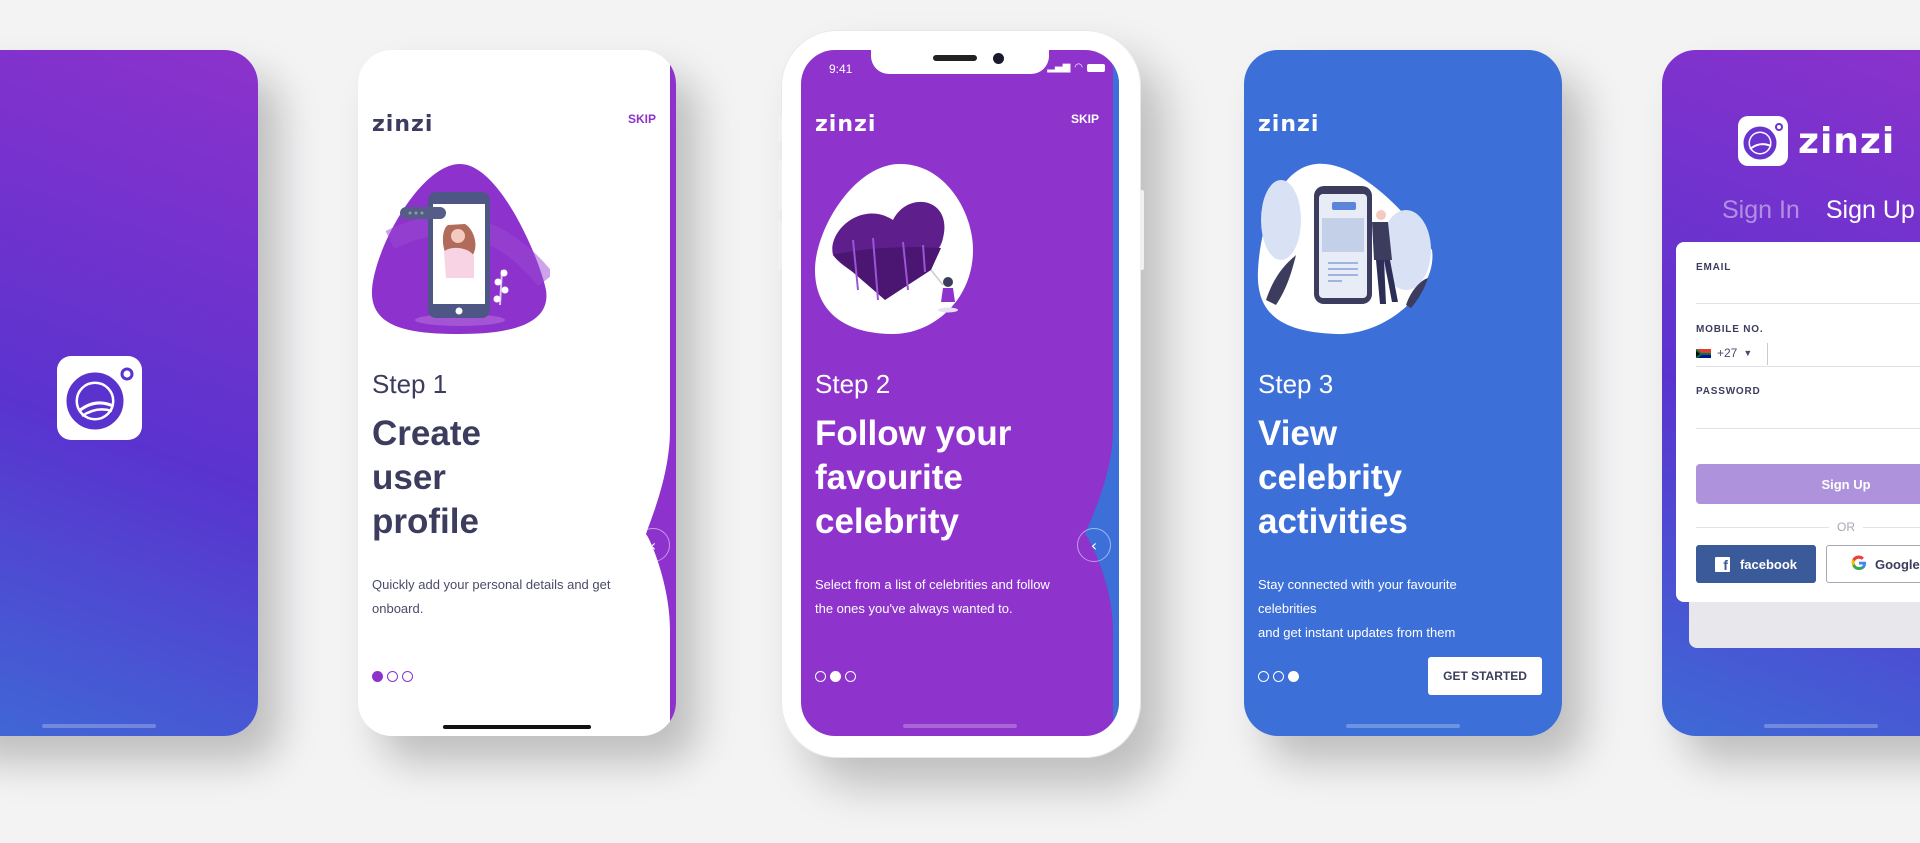  Describe the element at coordinates (780, 129) in the screenshot. I see `mute-switch` at that location.